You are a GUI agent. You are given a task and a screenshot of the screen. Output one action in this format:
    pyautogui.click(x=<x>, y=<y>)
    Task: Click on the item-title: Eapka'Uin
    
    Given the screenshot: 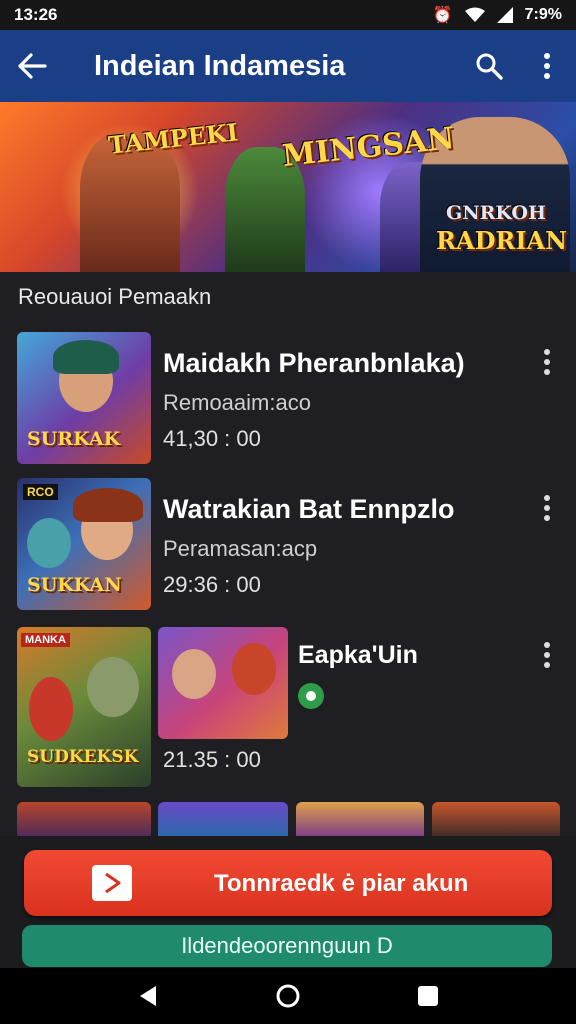 What is the action you would take?
    pyautogui.click(x=358, y=655)
    